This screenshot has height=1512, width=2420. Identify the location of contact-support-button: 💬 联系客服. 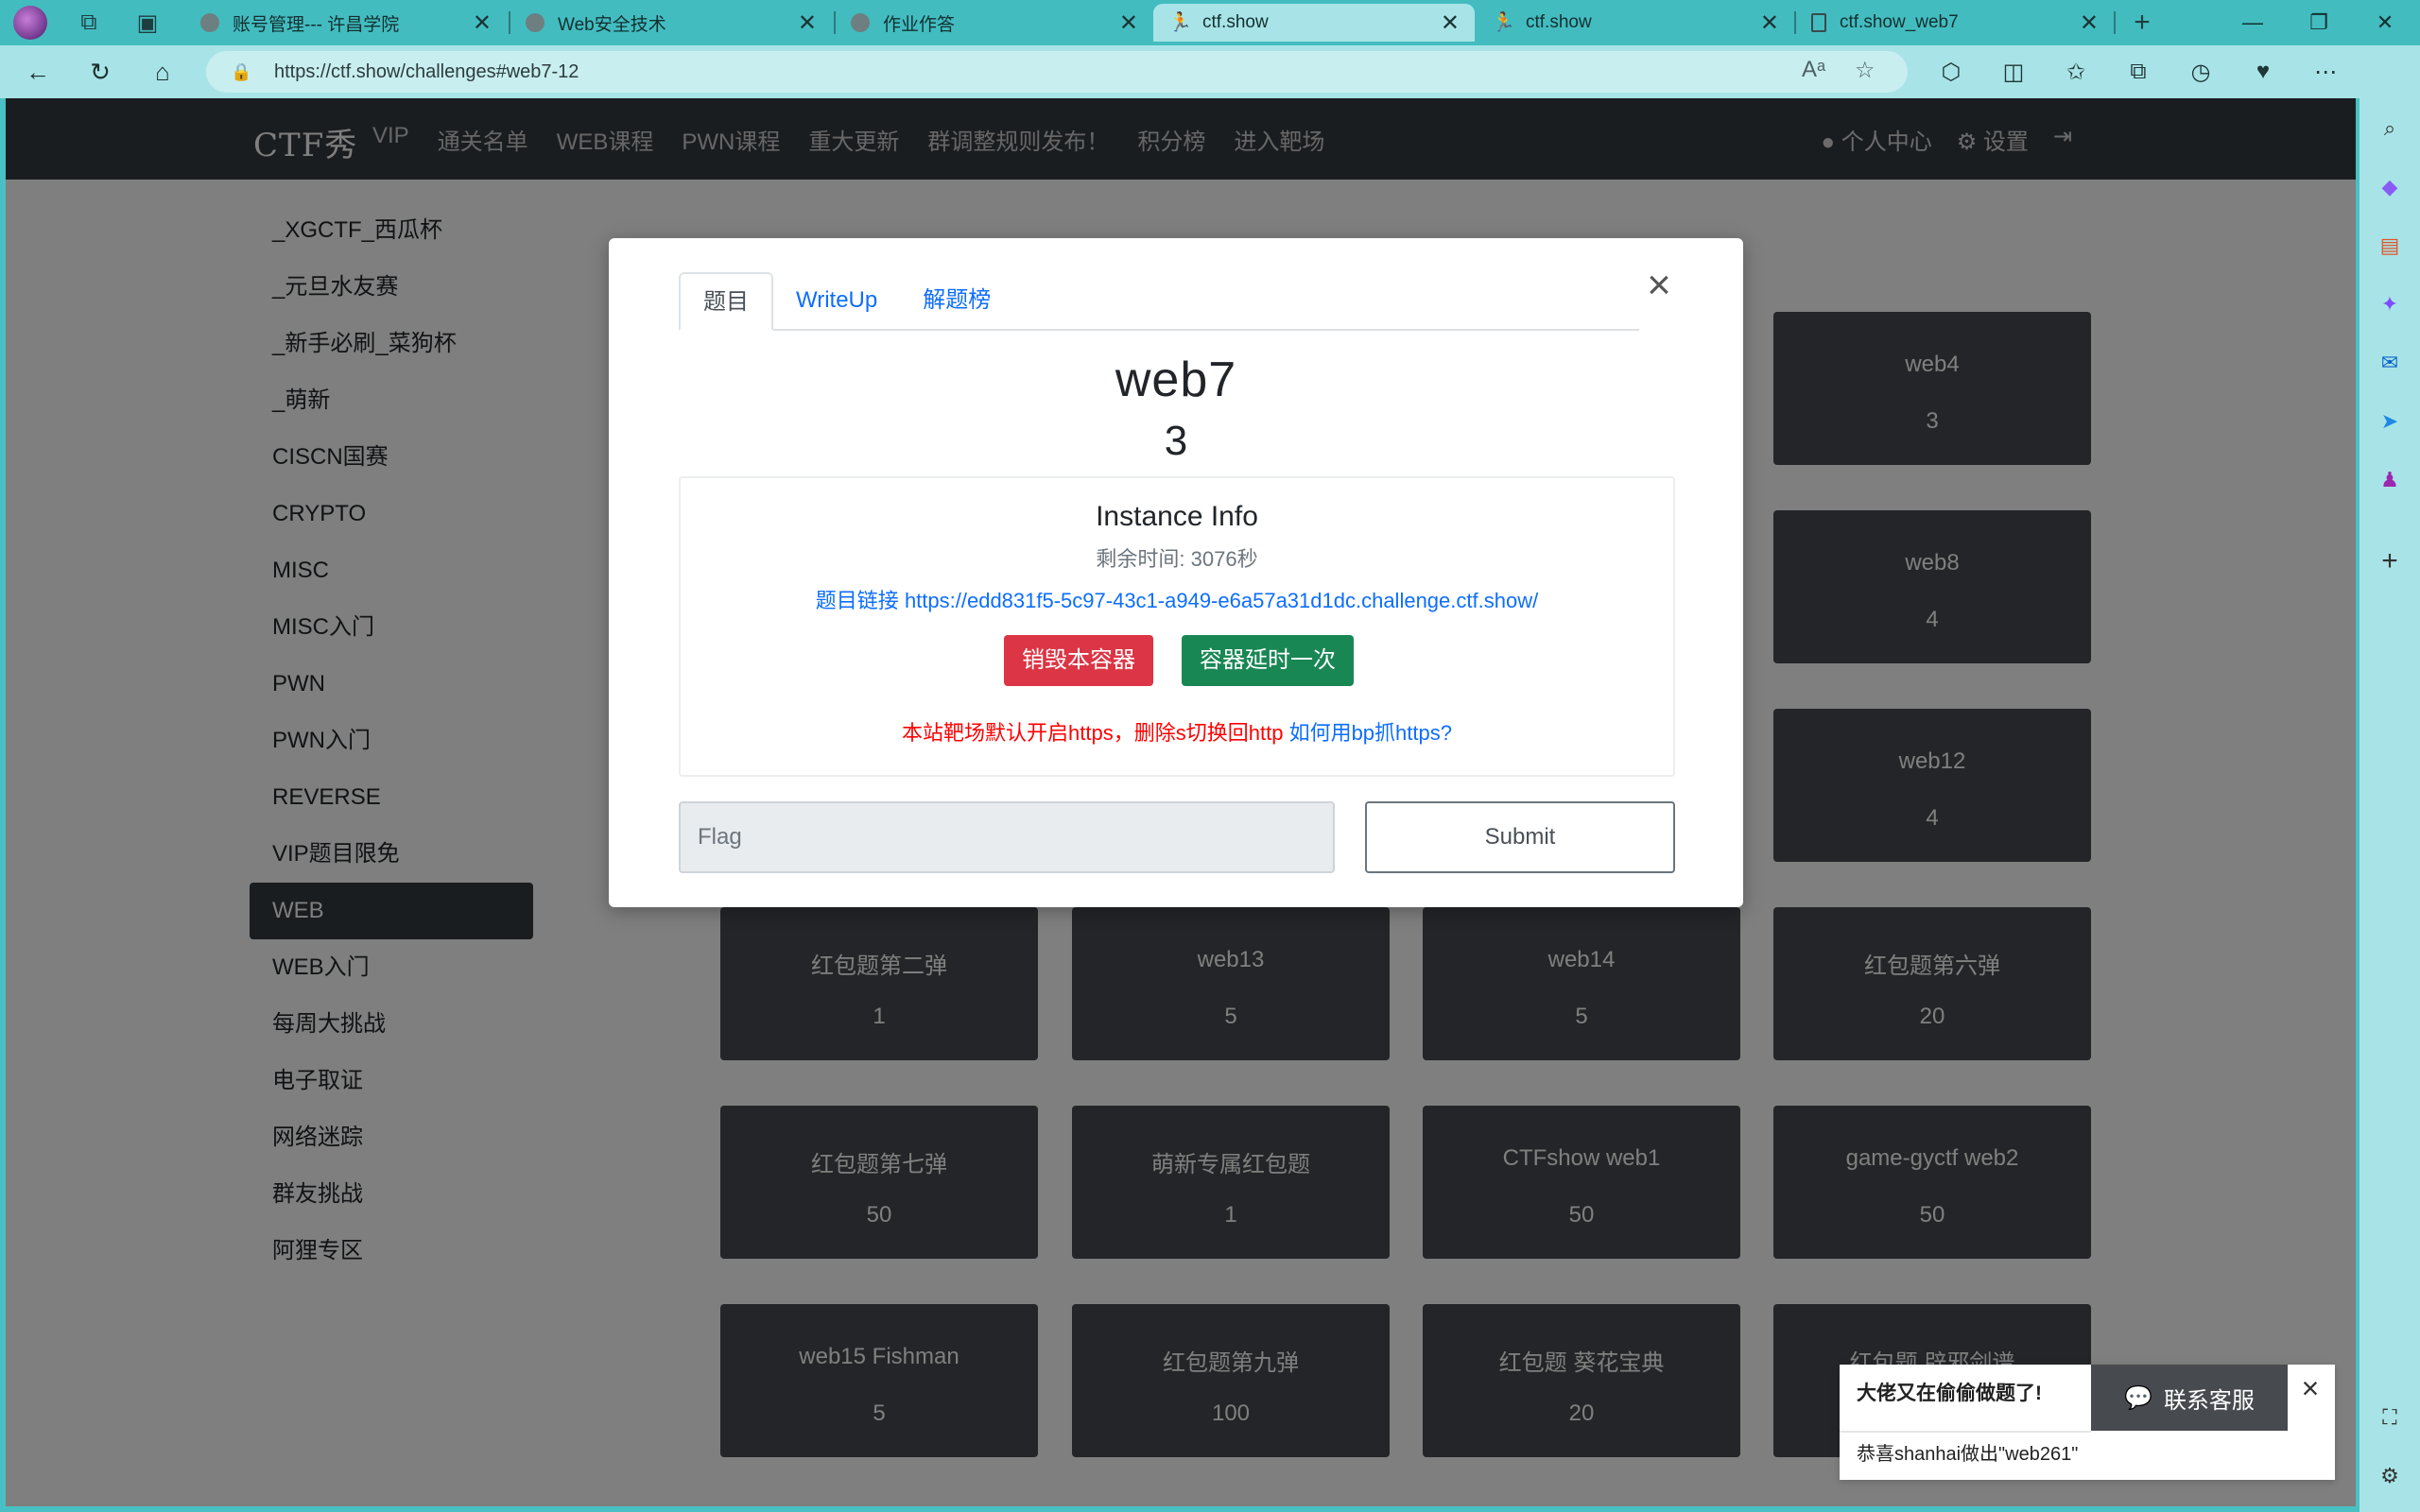
(2189, 1398).